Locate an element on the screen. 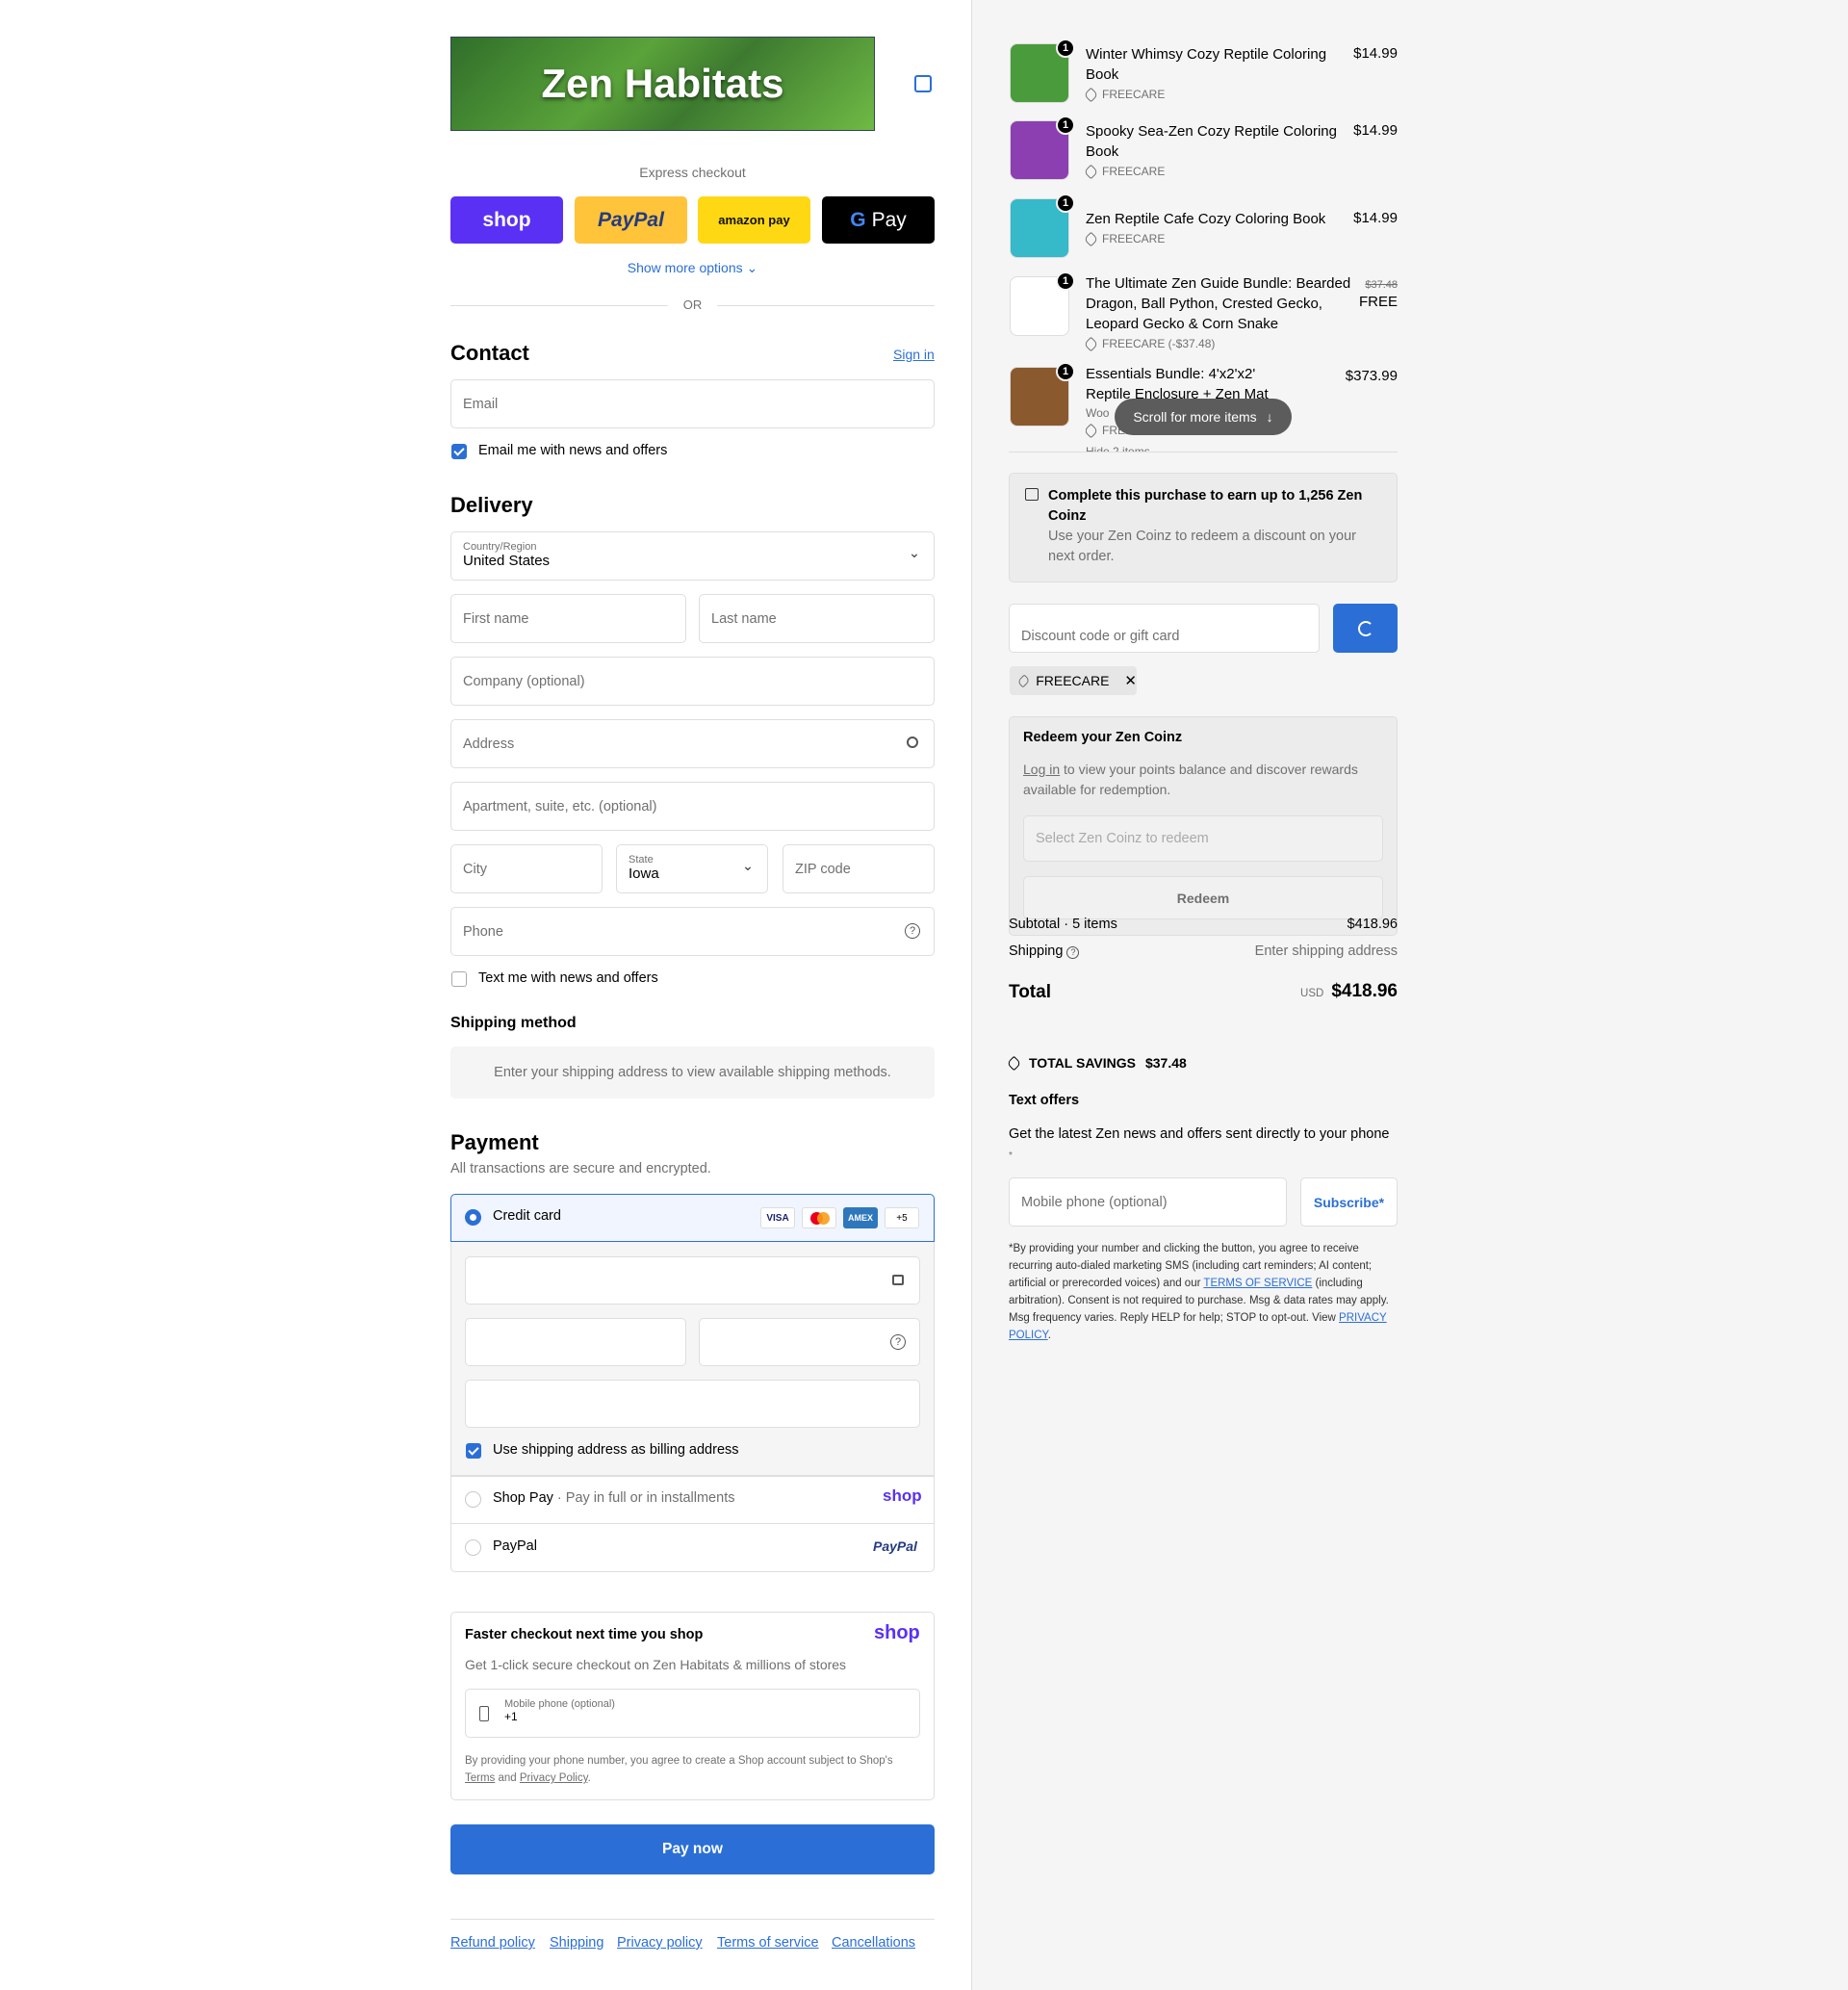 Image resolution: width=1848 pixels, height=1990 pixels. lock-icon is located at coordinates (898, 1280).